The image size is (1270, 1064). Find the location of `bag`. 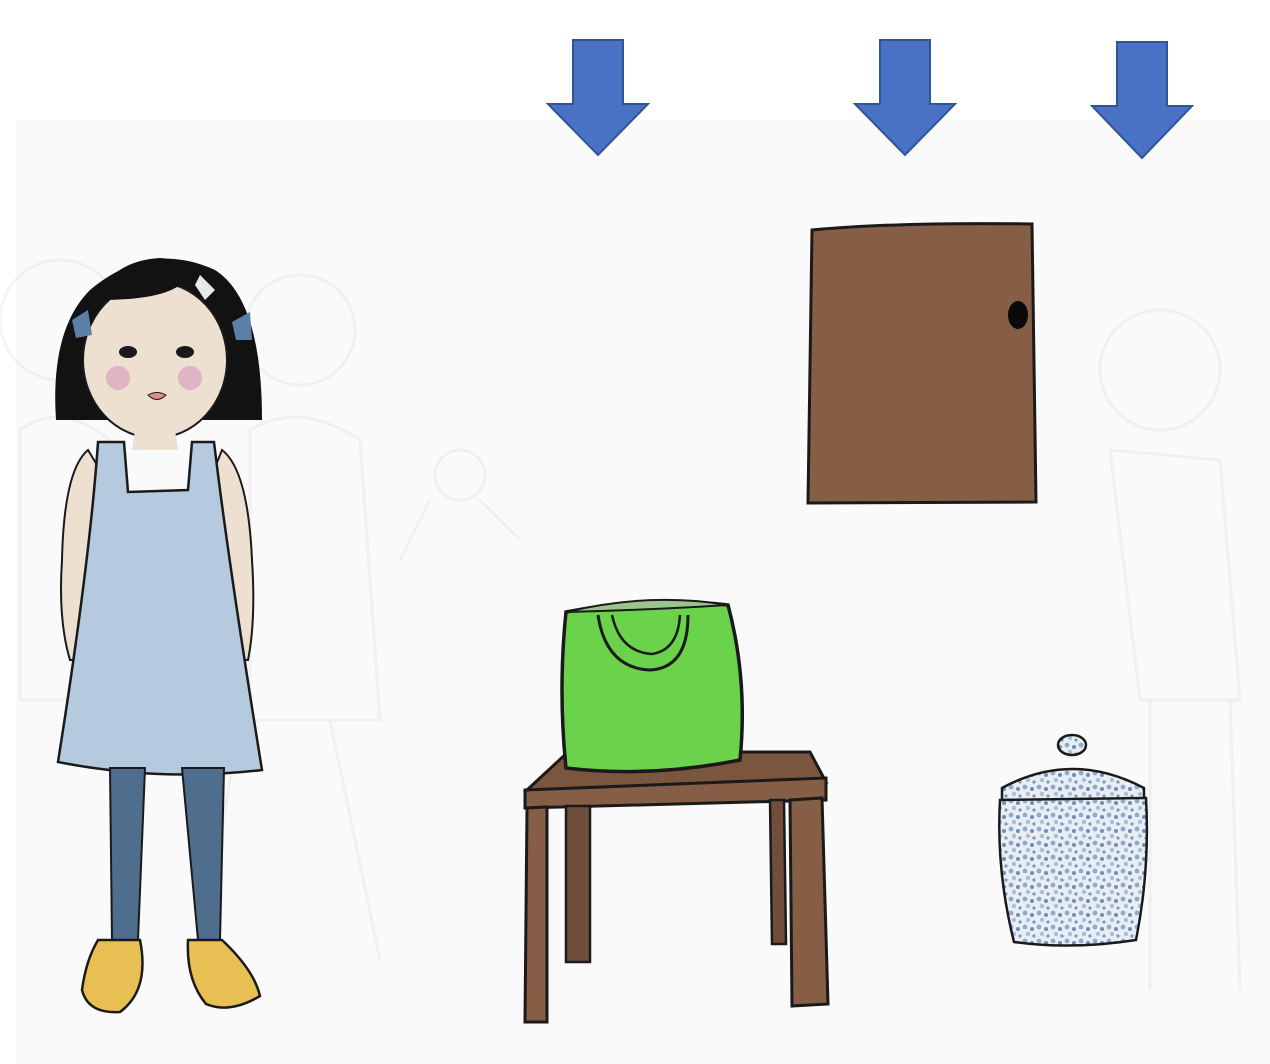

bag is located at coordinates (652, 686).